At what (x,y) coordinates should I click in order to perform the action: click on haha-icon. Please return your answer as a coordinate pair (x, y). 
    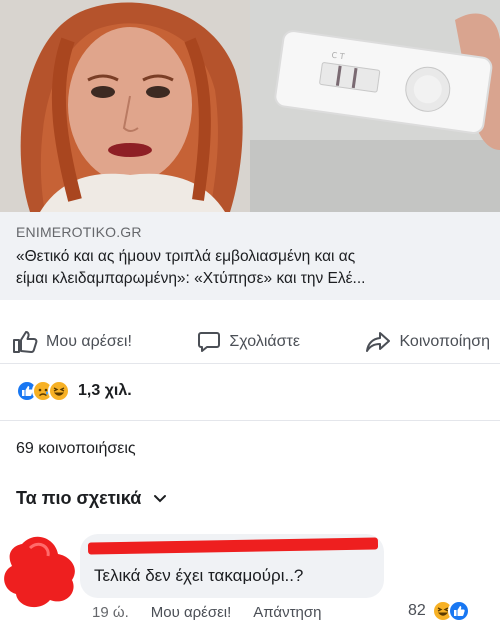
    Looking at the image, I should click on (59, 391).